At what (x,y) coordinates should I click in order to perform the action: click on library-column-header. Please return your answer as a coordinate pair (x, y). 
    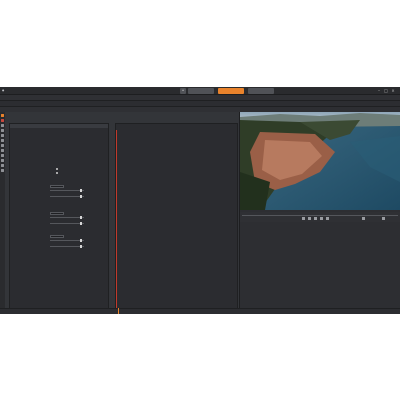
    Looking at the image, I should click on (120, 109).